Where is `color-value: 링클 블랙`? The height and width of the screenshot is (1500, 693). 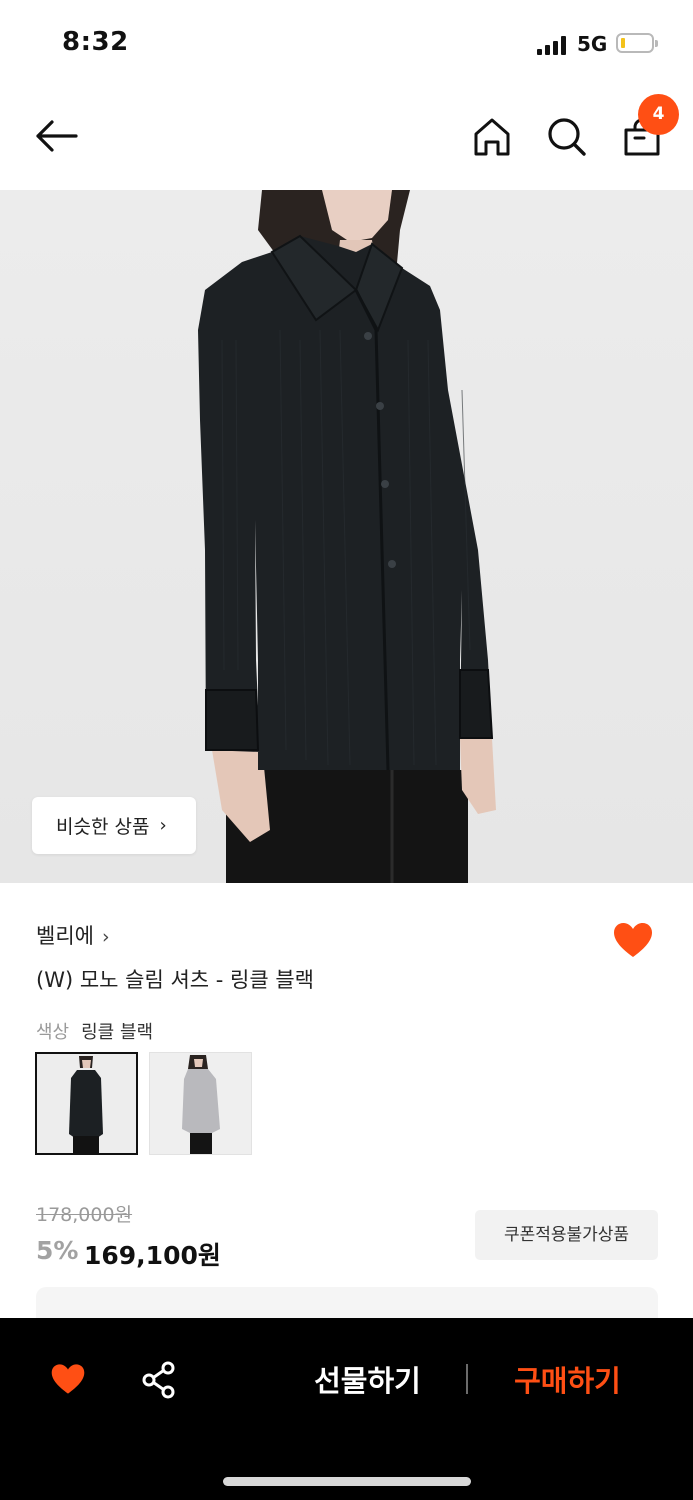 color-value: 링클 블랙 is located at coordinates (117, 1032).